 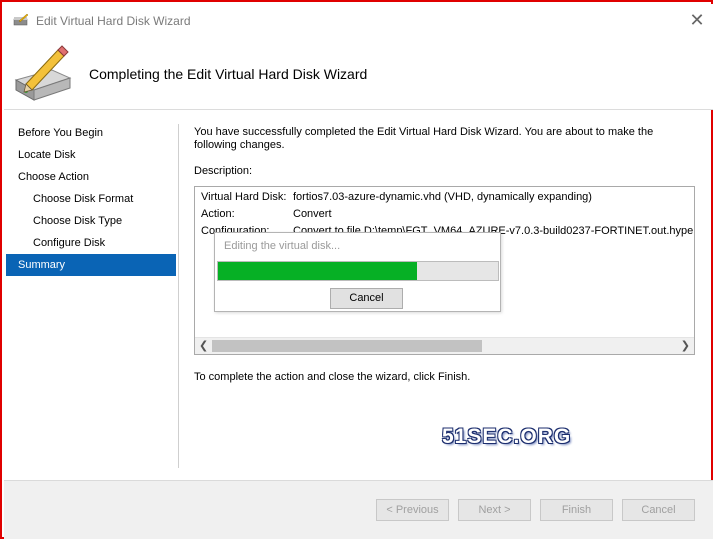 I want to click on description-row: Action: Convert, so click(x=266, y=214).